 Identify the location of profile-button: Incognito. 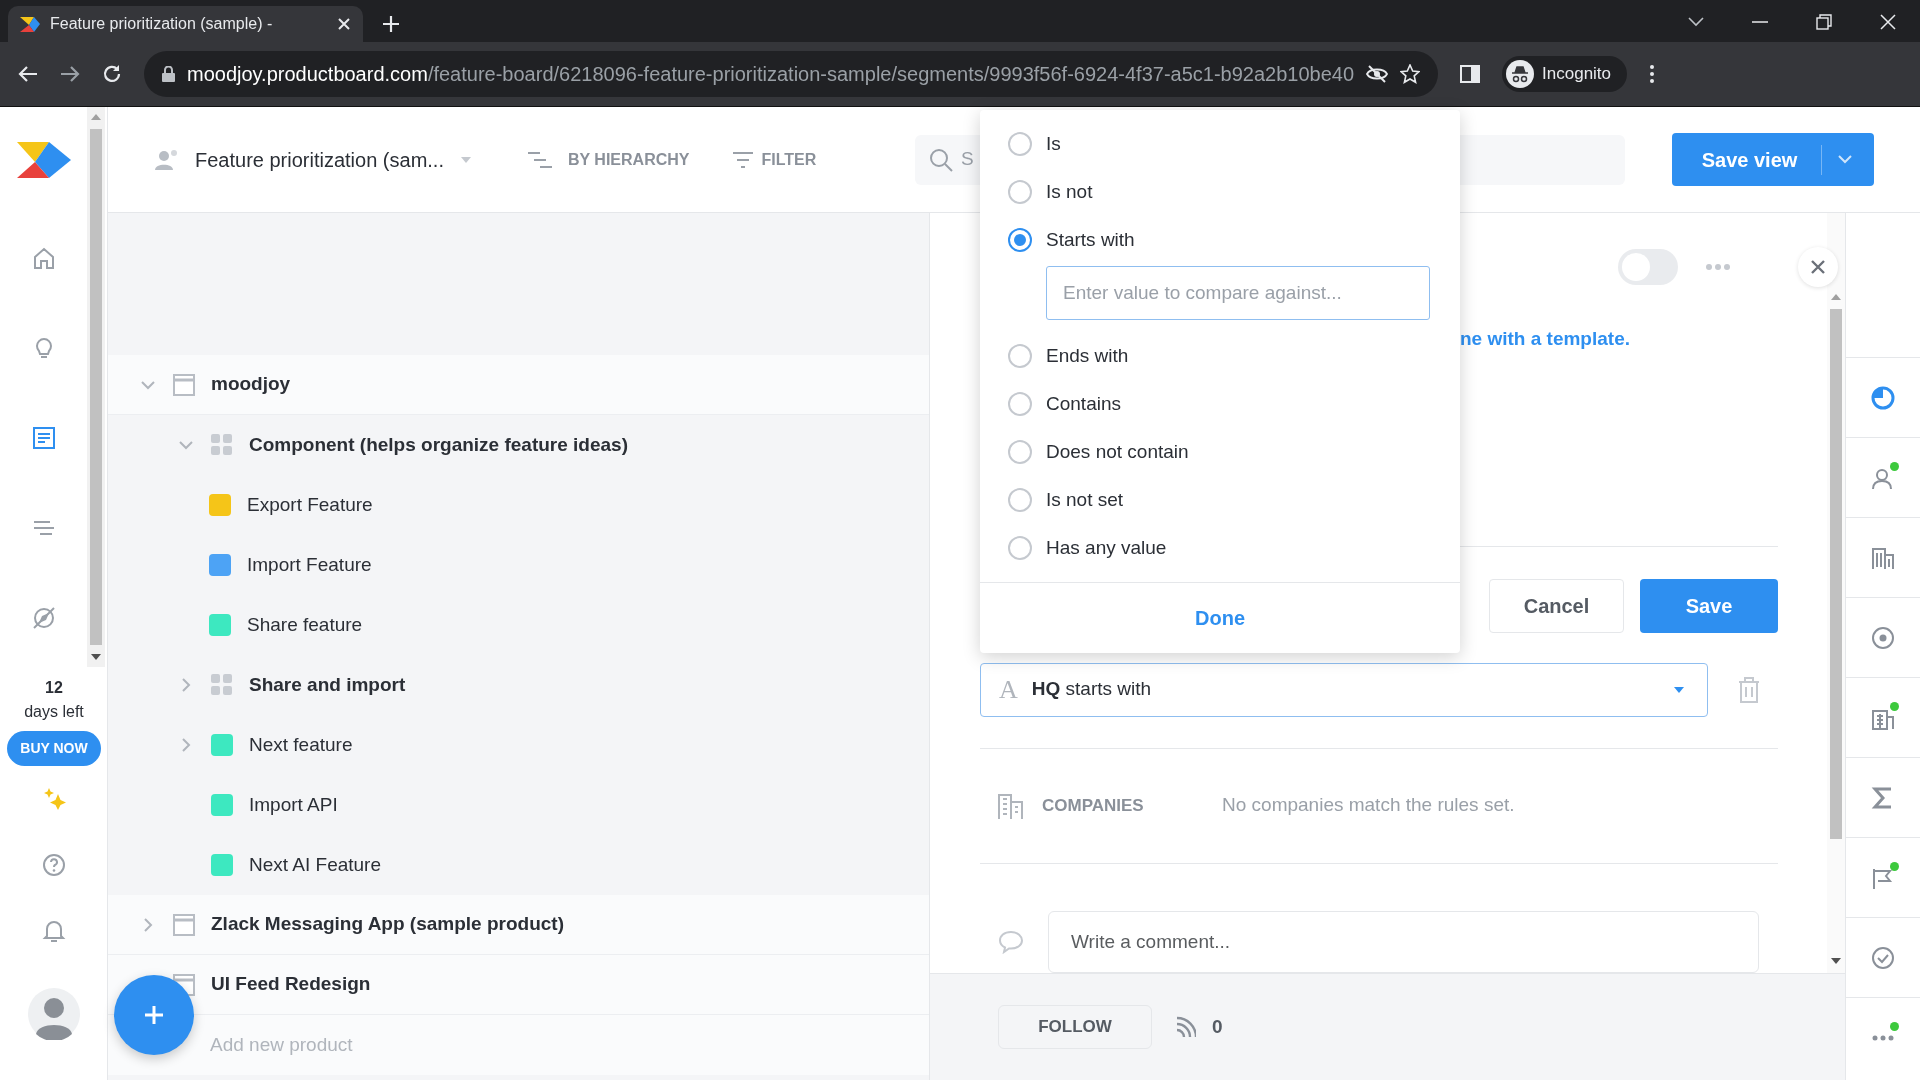
(1565, 74).